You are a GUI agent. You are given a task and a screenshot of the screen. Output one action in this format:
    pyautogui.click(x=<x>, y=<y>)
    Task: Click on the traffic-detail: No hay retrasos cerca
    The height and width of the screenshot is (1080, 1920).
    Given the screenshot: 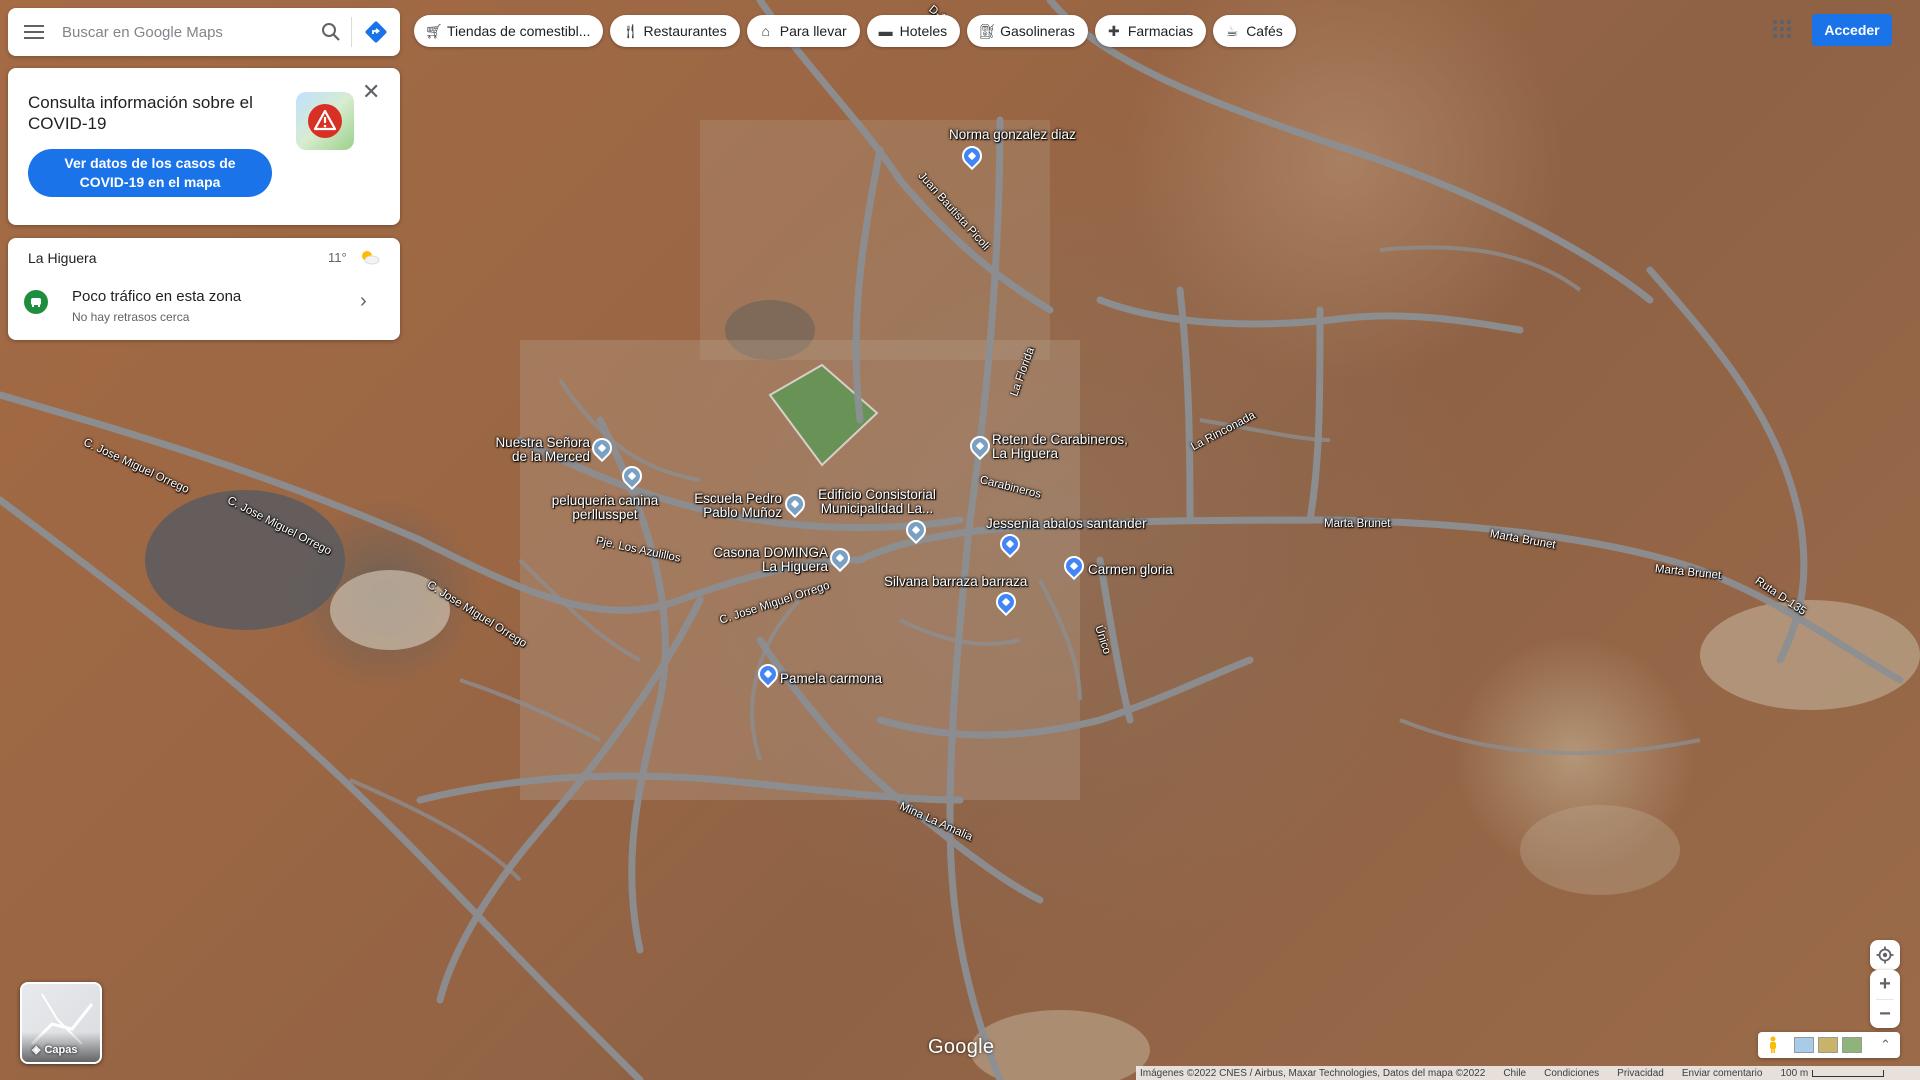 What is the action you would take?
    pyautogui.click(x=131, y=317)
    